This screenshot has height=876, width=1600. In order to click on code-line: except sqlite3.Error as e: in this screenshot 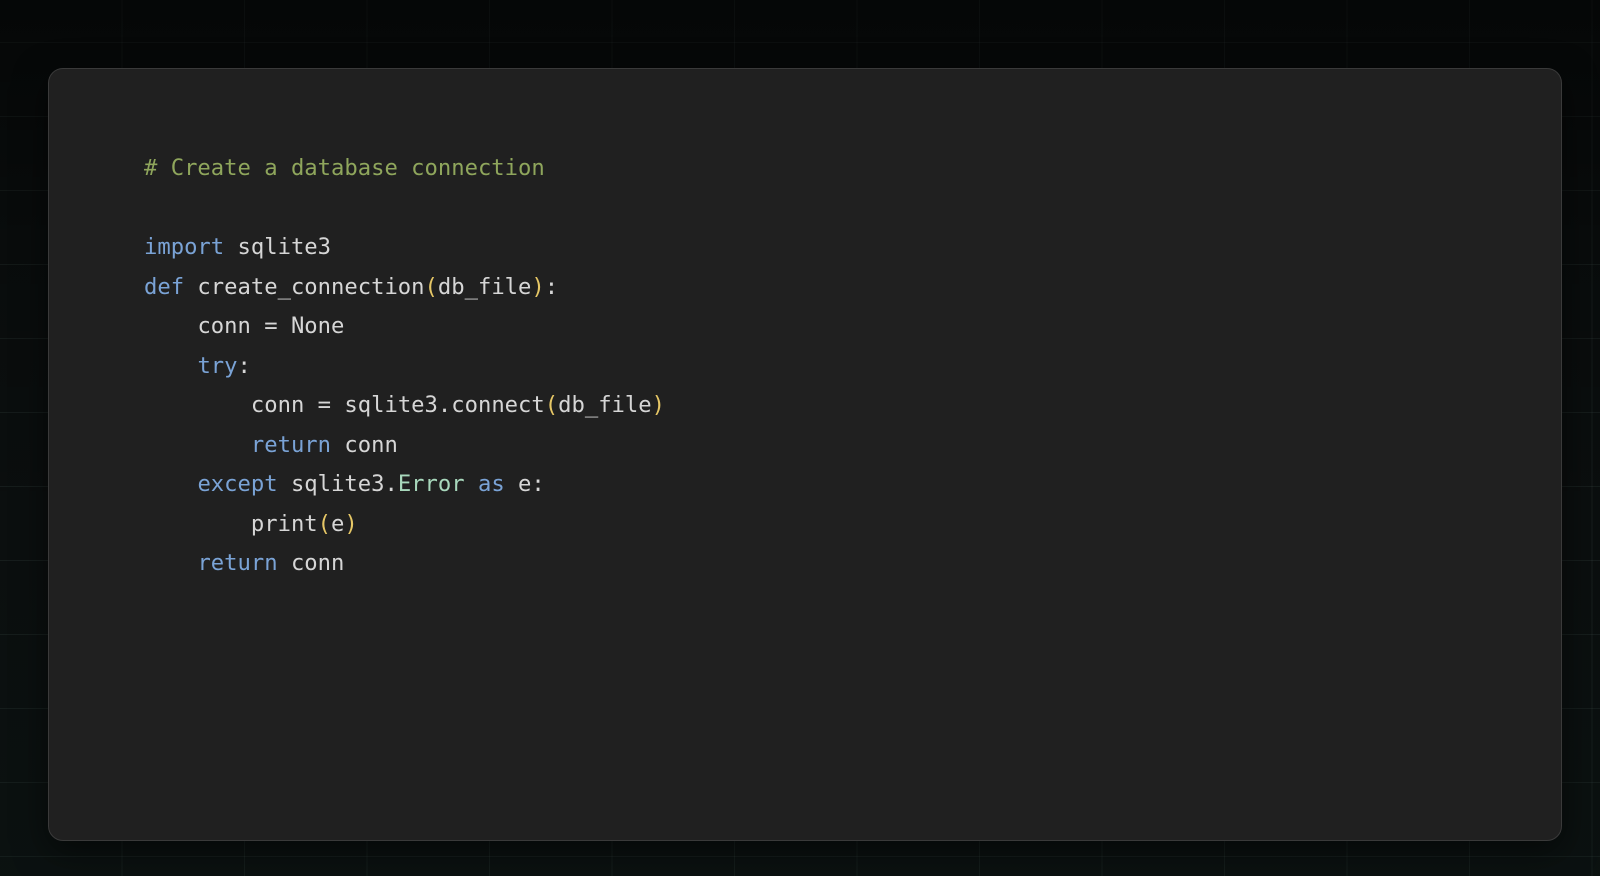, I will do `click(404, 485)`.